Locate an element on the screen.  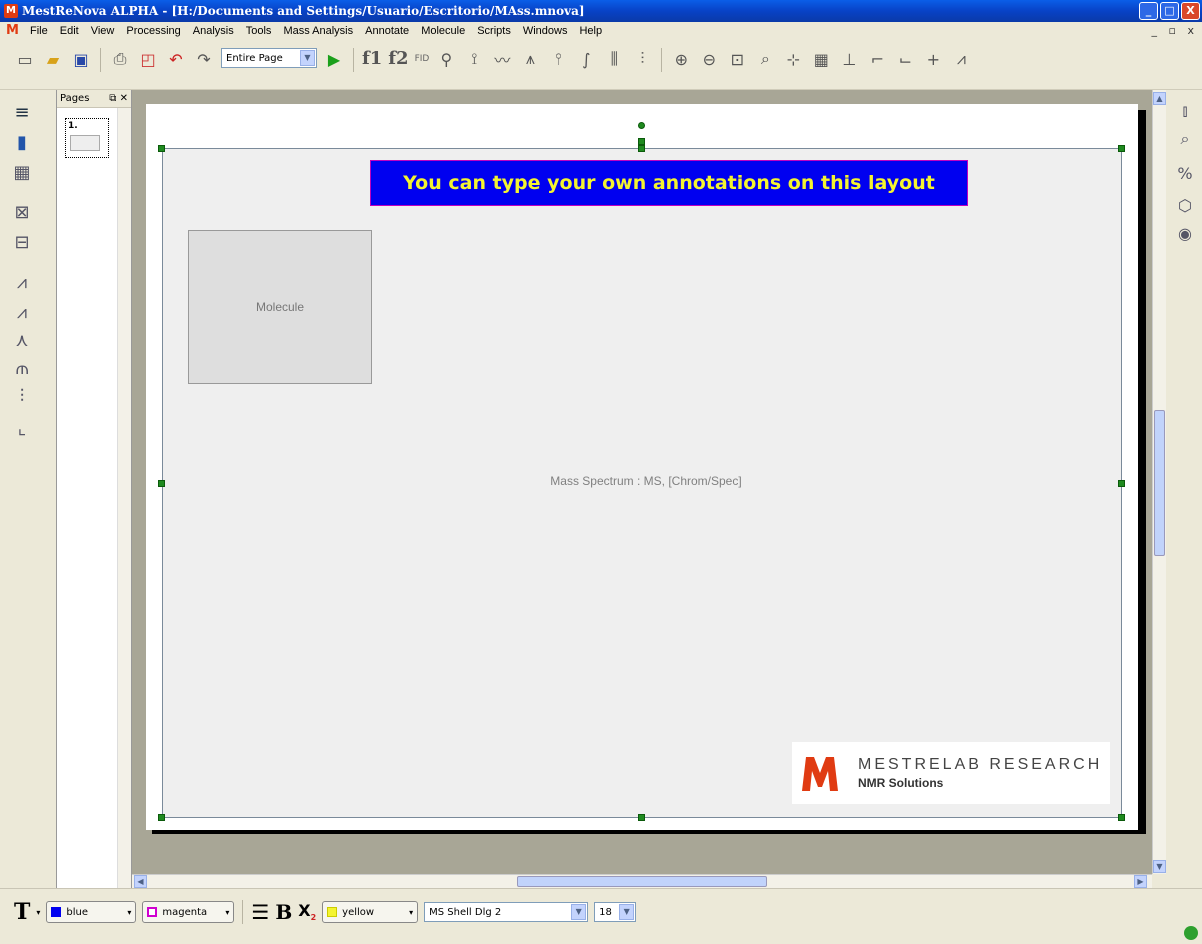
grid-icon: ▦ is located at coordinates (22, 172).